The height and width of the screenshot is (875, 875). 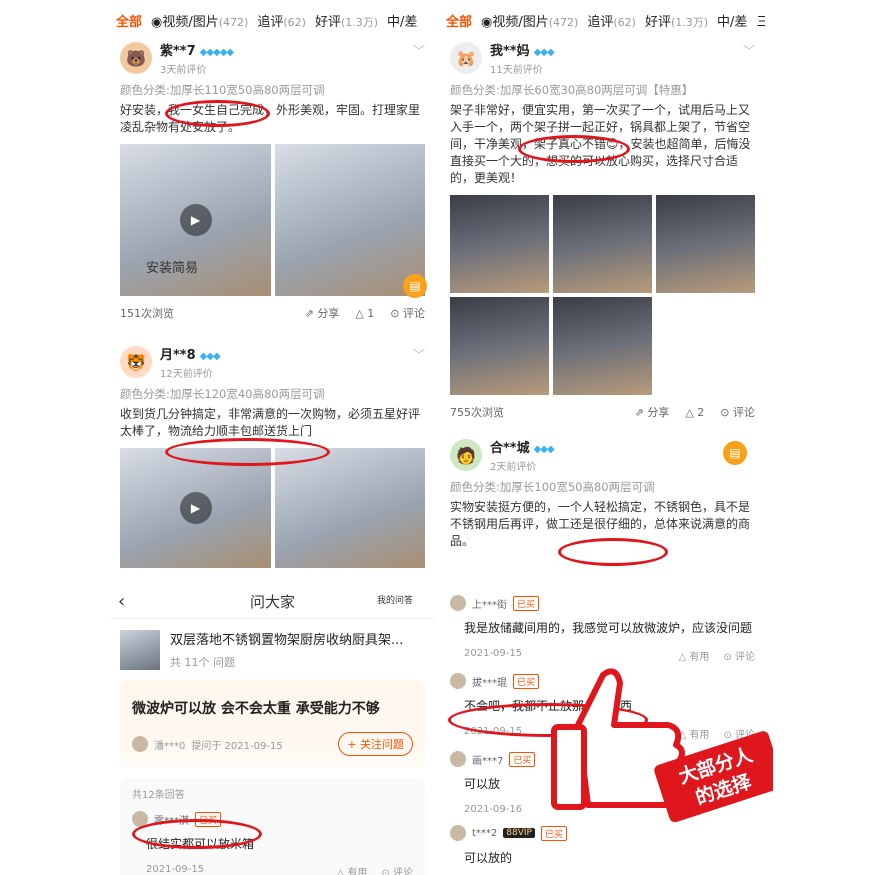 I want to click on review-video: ▶ 安装简易, so click(x=195, y=220).